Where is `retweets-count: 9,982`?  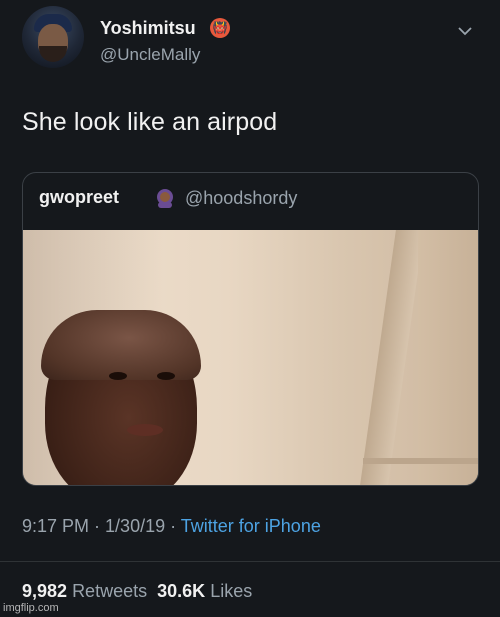 retweets-count: 9,982 is located at coordinates (45, 591).